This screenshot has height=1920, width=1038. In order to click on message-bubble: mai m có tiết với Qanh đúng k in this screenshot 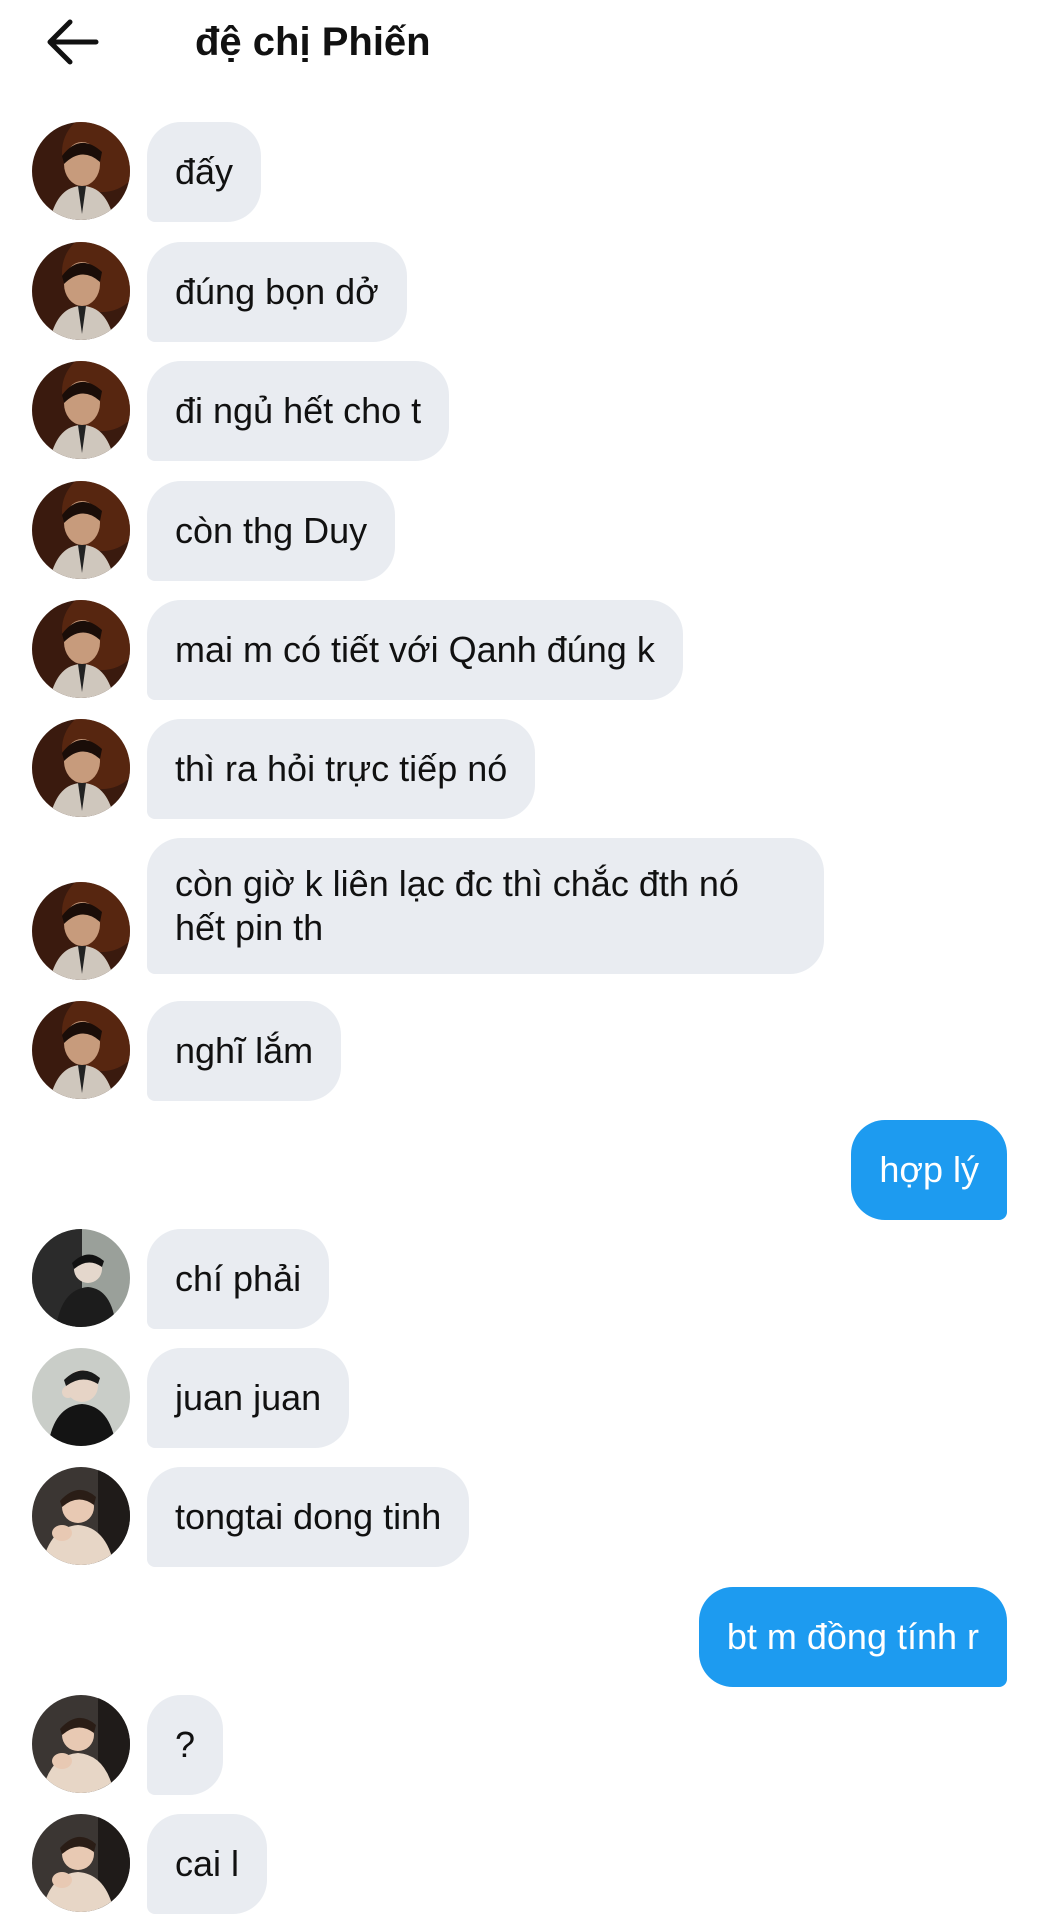, I will do `click(415, 650)`.